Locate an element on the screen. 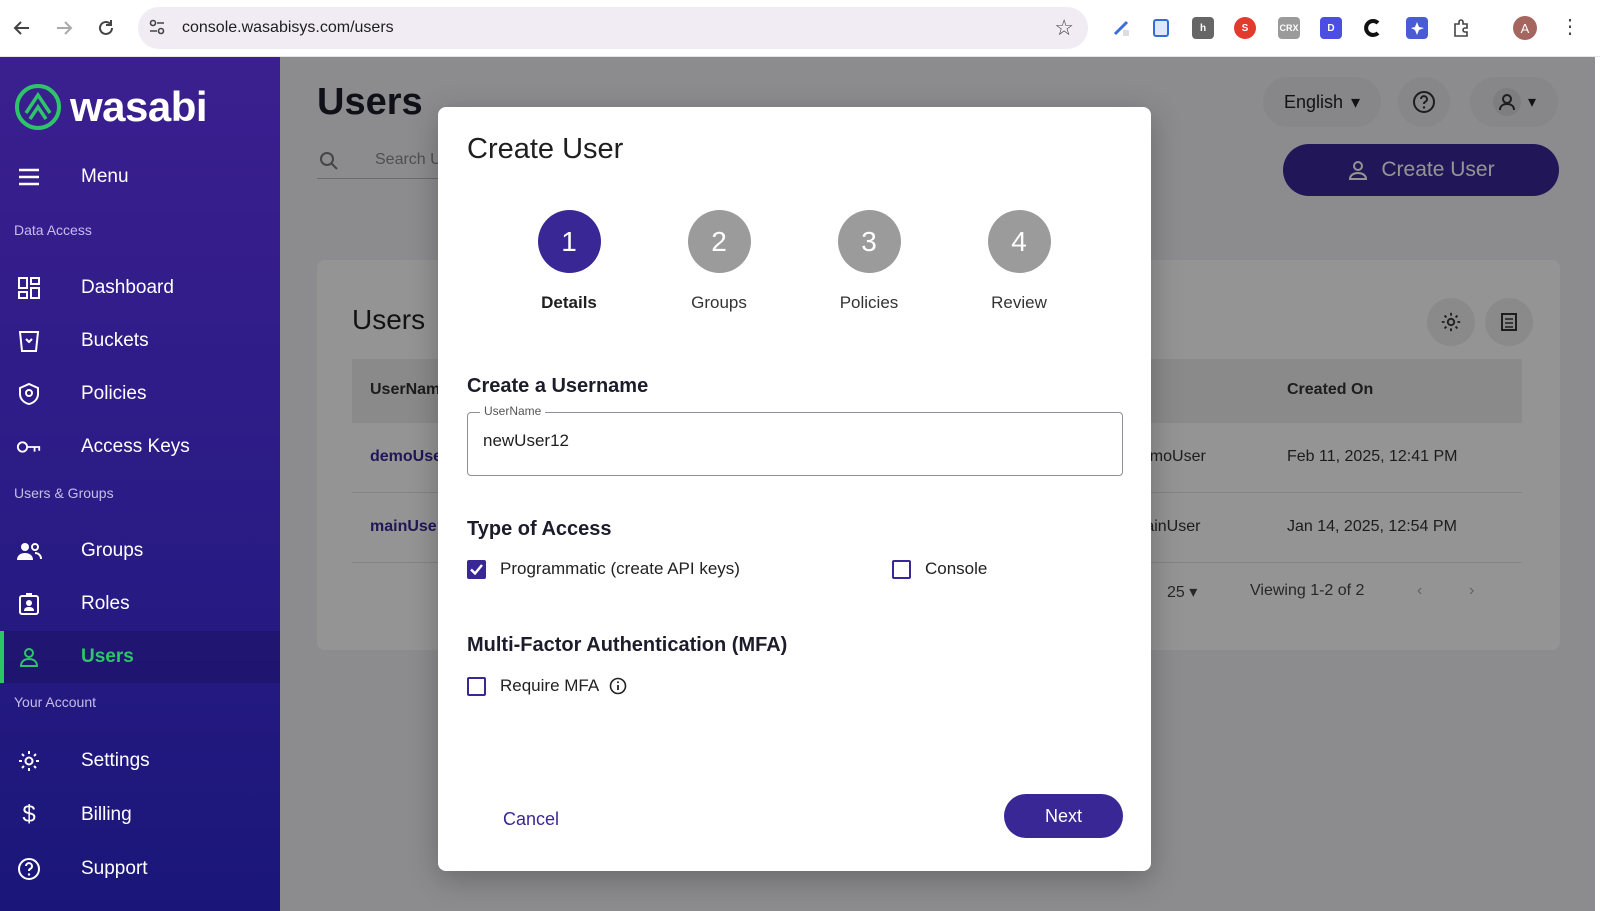 Image resolution: width=1600 pixels, height=911 pixels. back-icon is located at coordinates (22, 28).